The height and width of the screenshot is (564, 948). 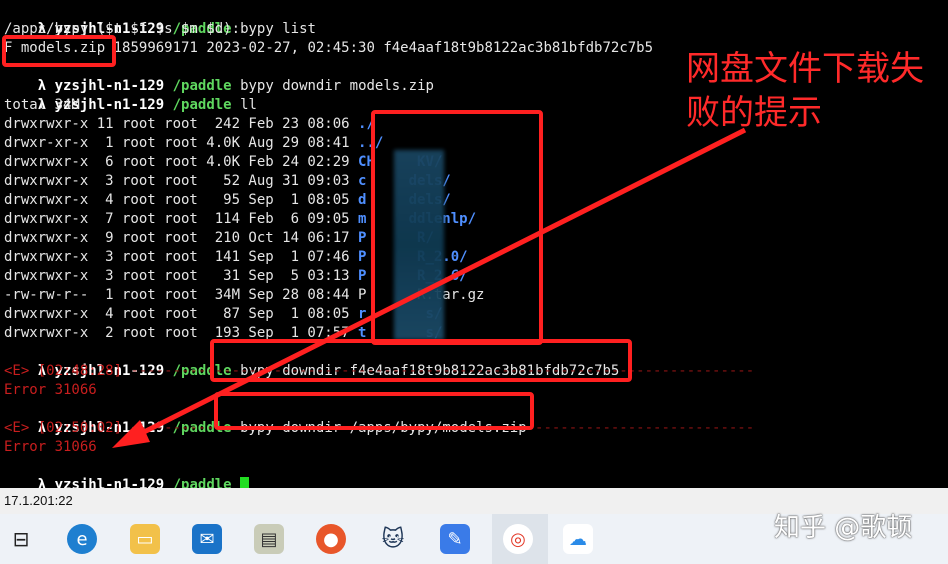 What do you see at coordinates (754, 113) in the screenshot?
I see `annotation-text-line2: 败的提示` at bounding box center [754, 113].